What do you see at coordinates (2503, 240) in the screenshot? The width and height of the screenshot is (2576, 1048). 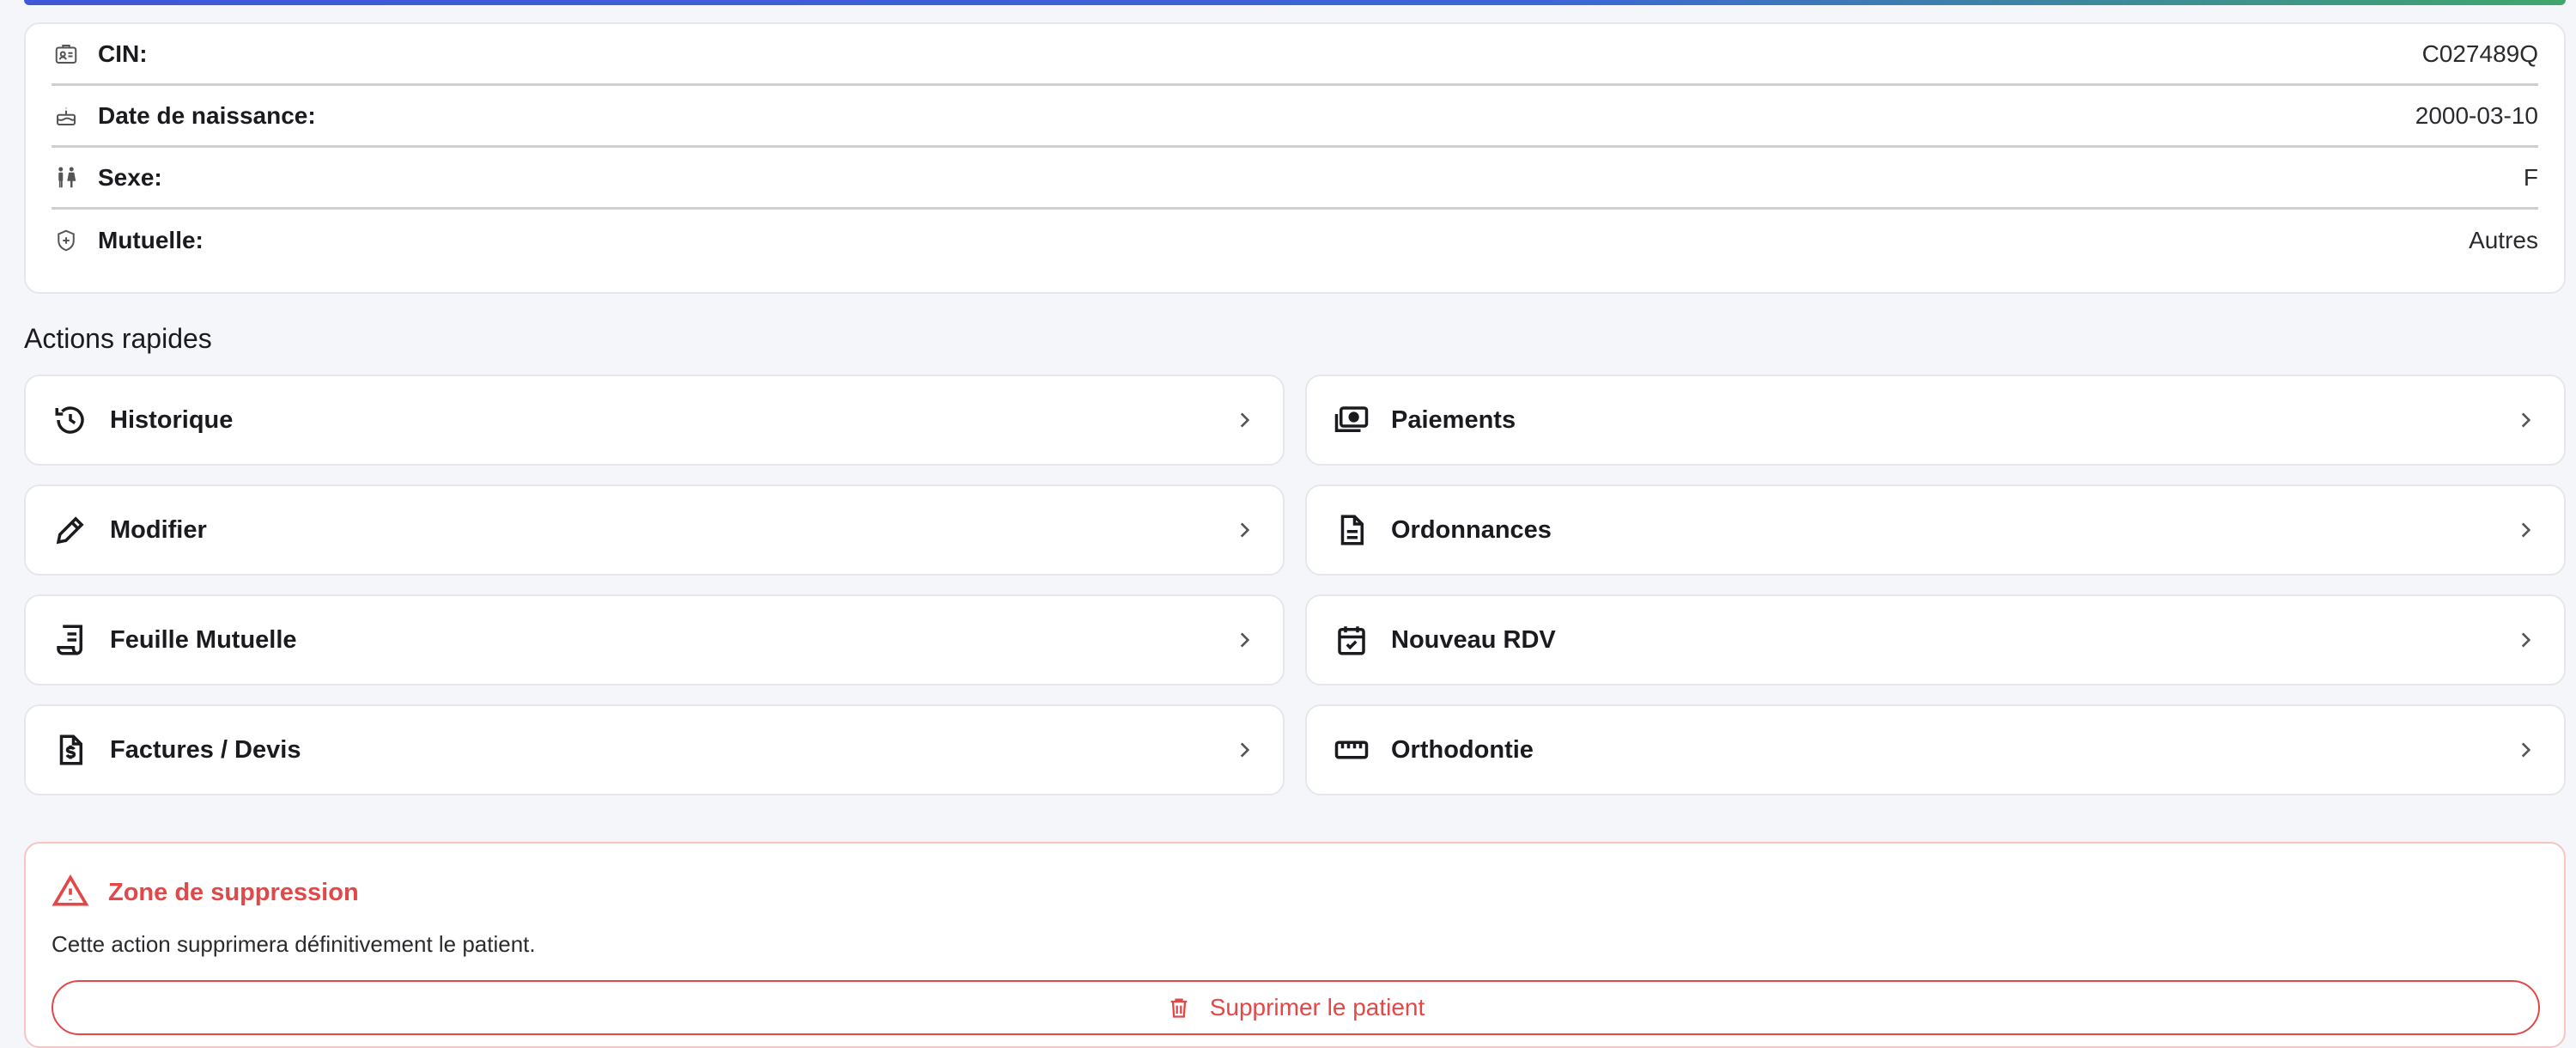 I see `info-value: Autres` at bounding box center [2503, 240].